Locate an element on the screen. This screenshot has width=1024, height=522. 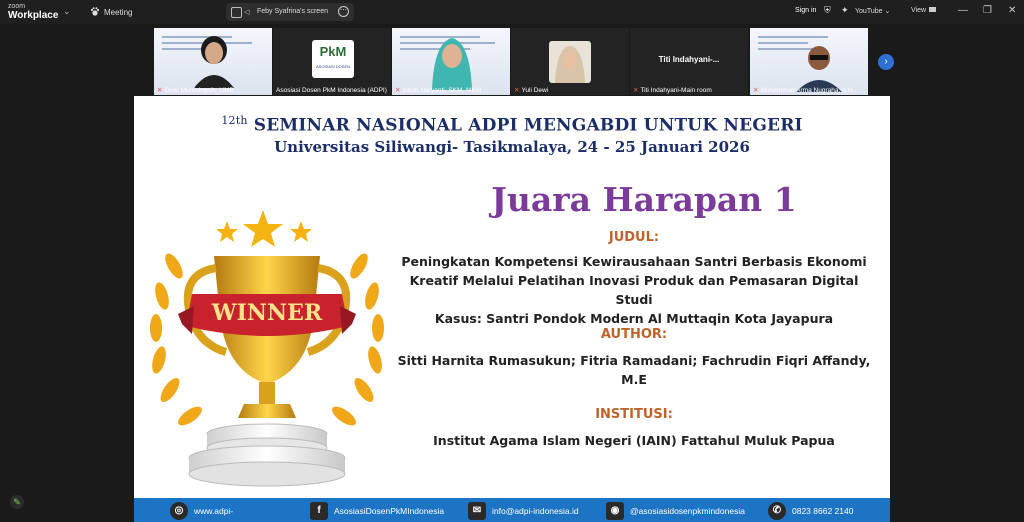
participant-tile: ✕ Dewi Murtiningsih_UMB is located at coordinates (213, 61).